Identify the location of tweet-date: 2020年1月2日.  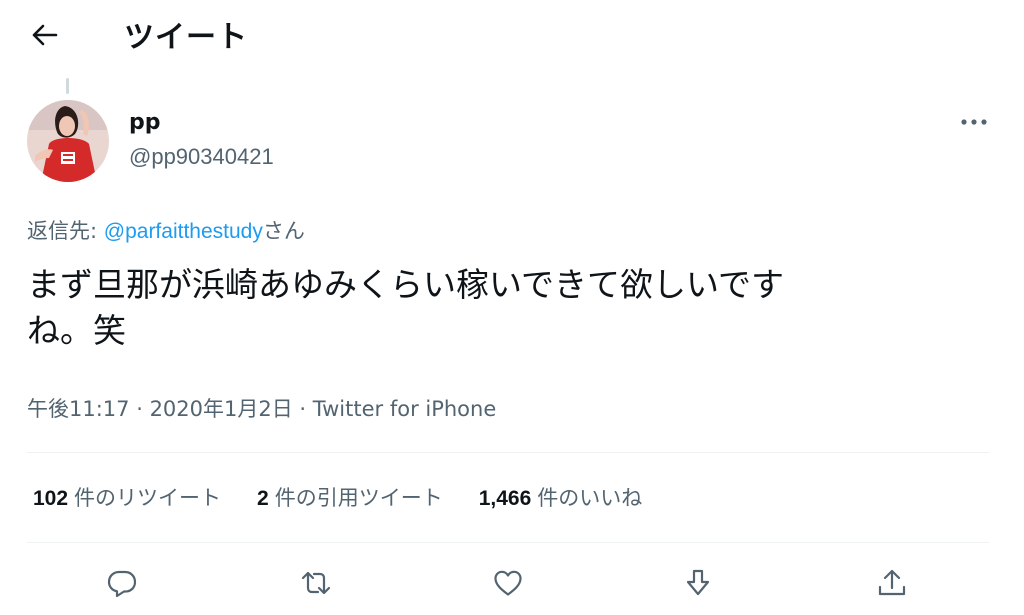
(221, 409).